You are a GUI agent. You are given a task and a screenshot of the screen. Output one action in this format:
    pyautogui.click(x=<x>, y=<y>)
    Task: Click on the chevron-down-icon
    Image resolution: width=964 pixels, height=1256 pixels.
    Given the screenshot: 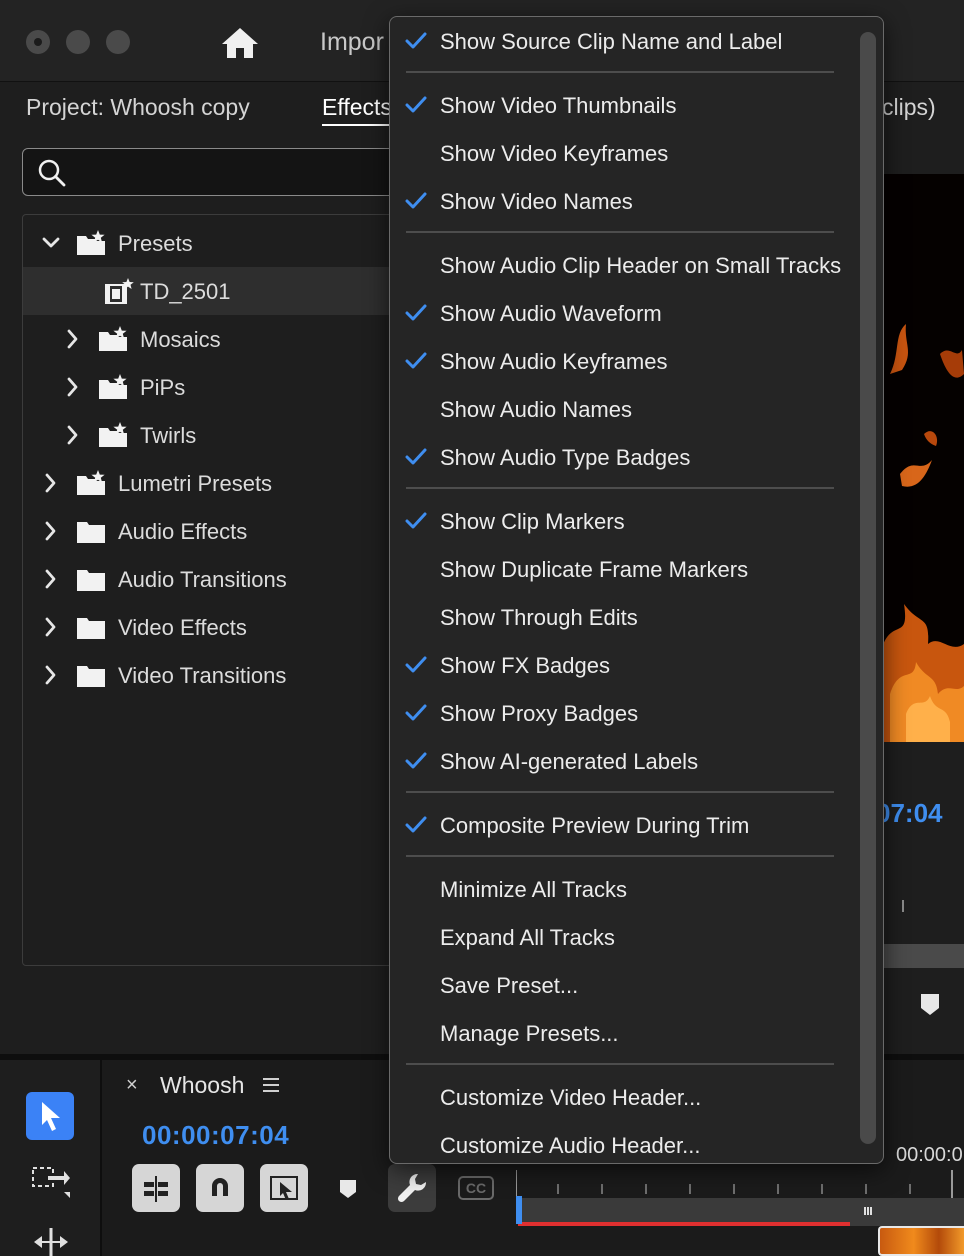 What is the action you would take?
    pyautogui.click(x=51, y=243)
    